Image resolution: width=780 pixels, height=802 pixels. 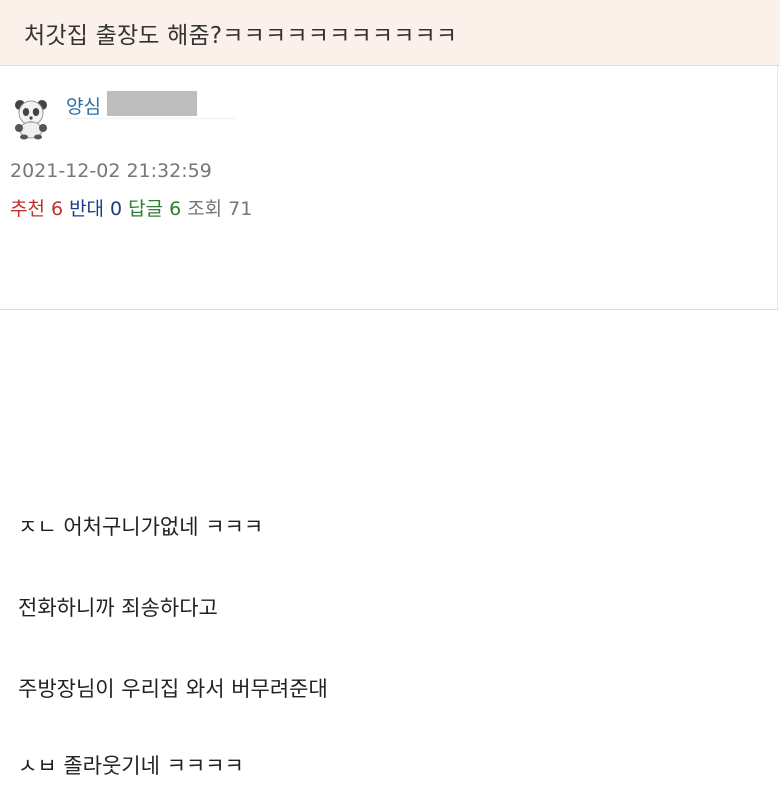 I want to click on reply-label: 답글, so click(x=145, y=209).